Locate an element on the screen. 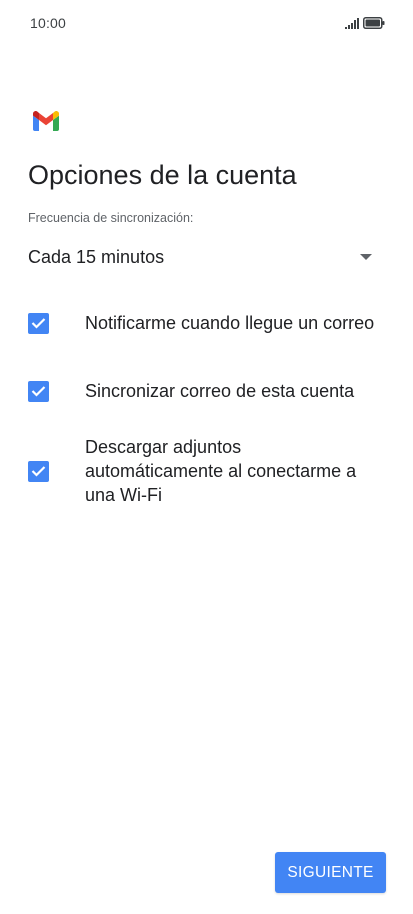 The width and height of the screenshot is (413, 914). next-button: SIGUIENTE is located at coordinates (330, 872).